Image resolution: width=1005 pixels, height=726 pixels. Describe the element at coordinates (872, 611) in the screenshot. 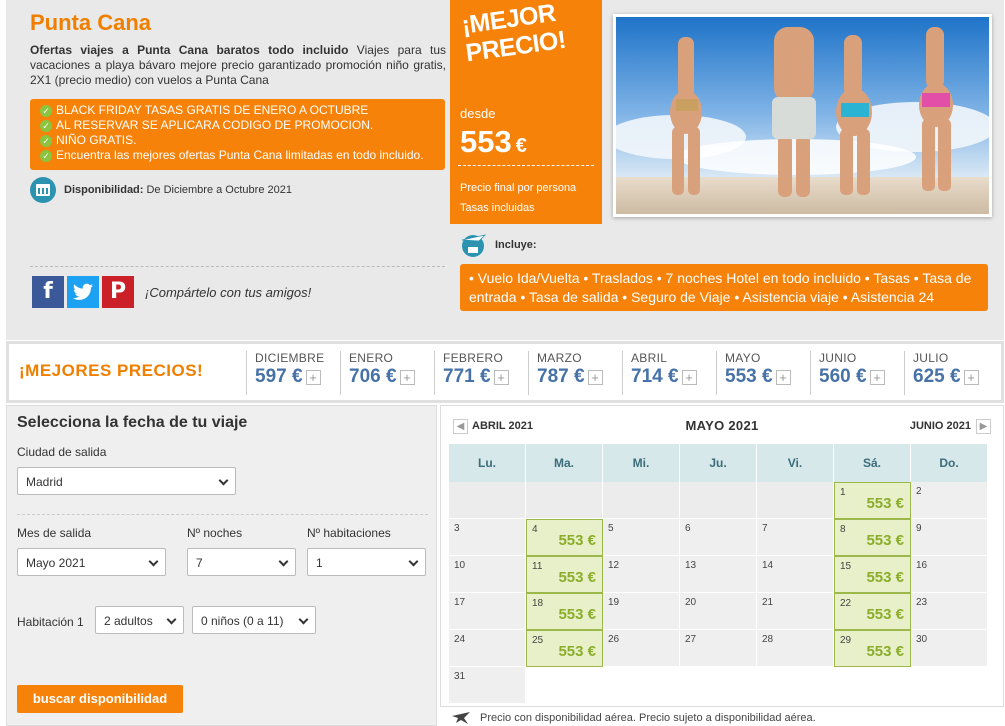

I see `calendar-day-priced: 22 553 €` at that location.